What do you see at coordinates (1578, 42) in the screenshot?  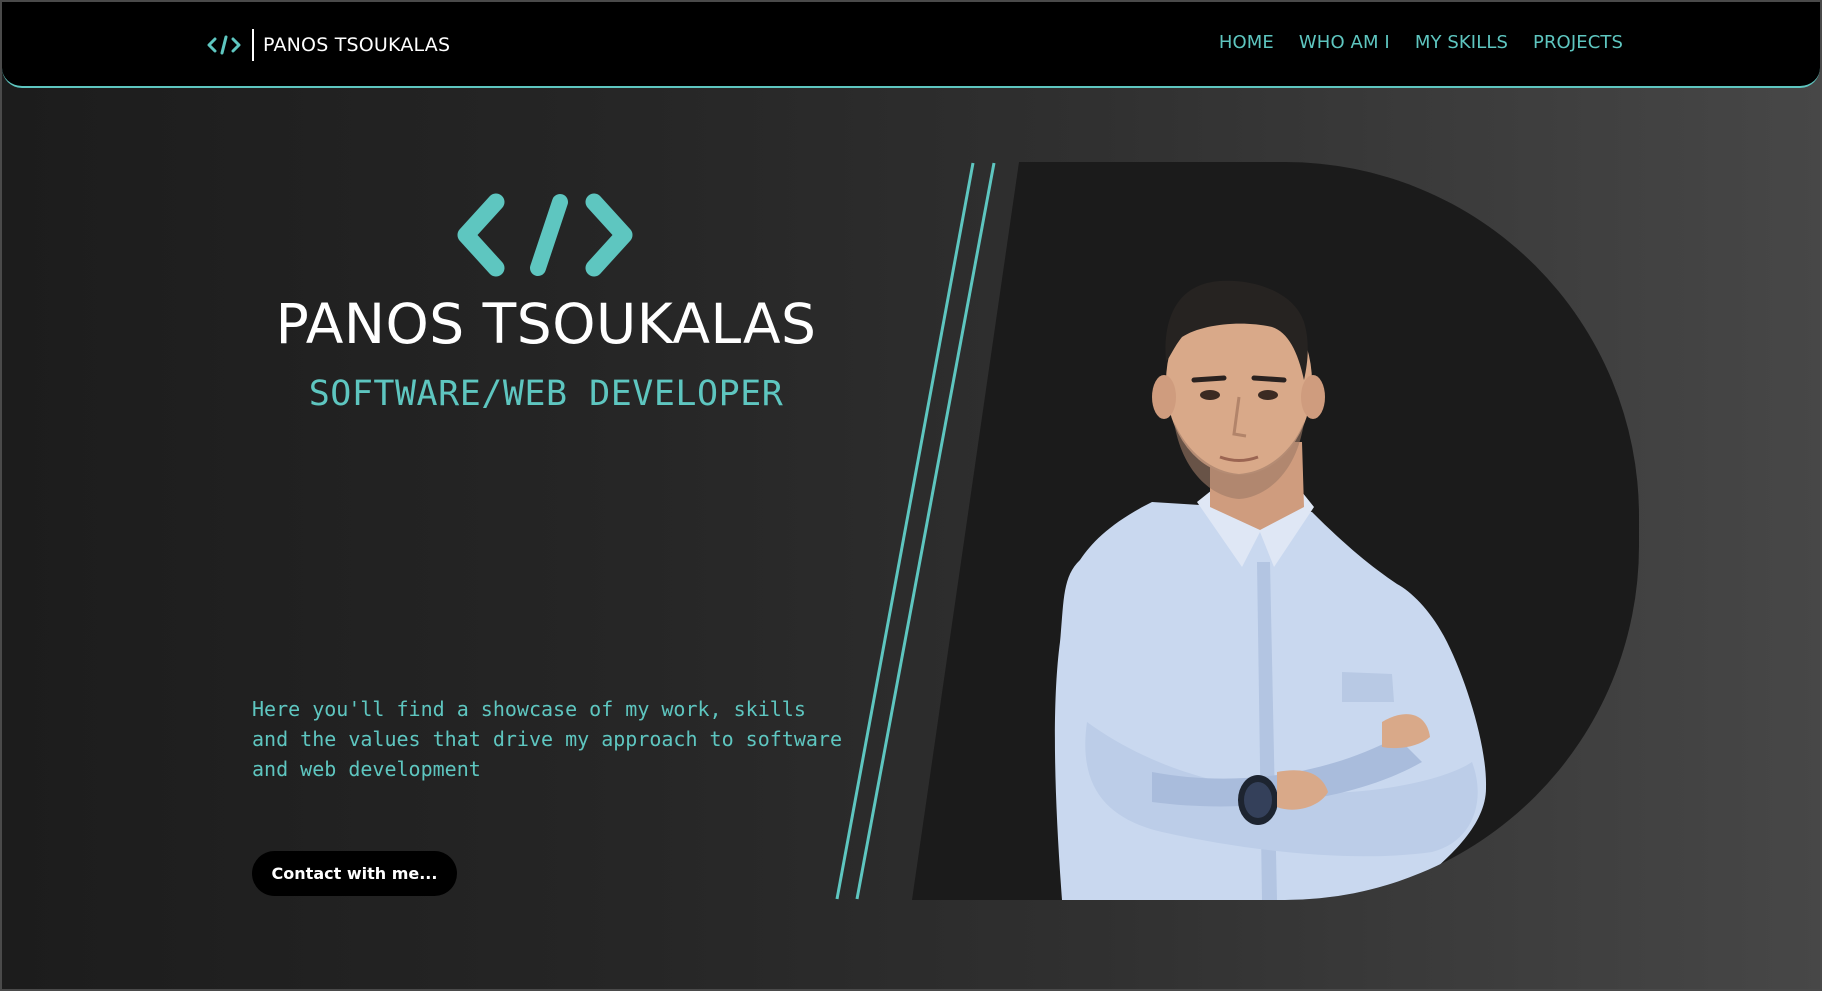 I see `nav-projects: PROJECTS` at bounding box center [1578, 42].